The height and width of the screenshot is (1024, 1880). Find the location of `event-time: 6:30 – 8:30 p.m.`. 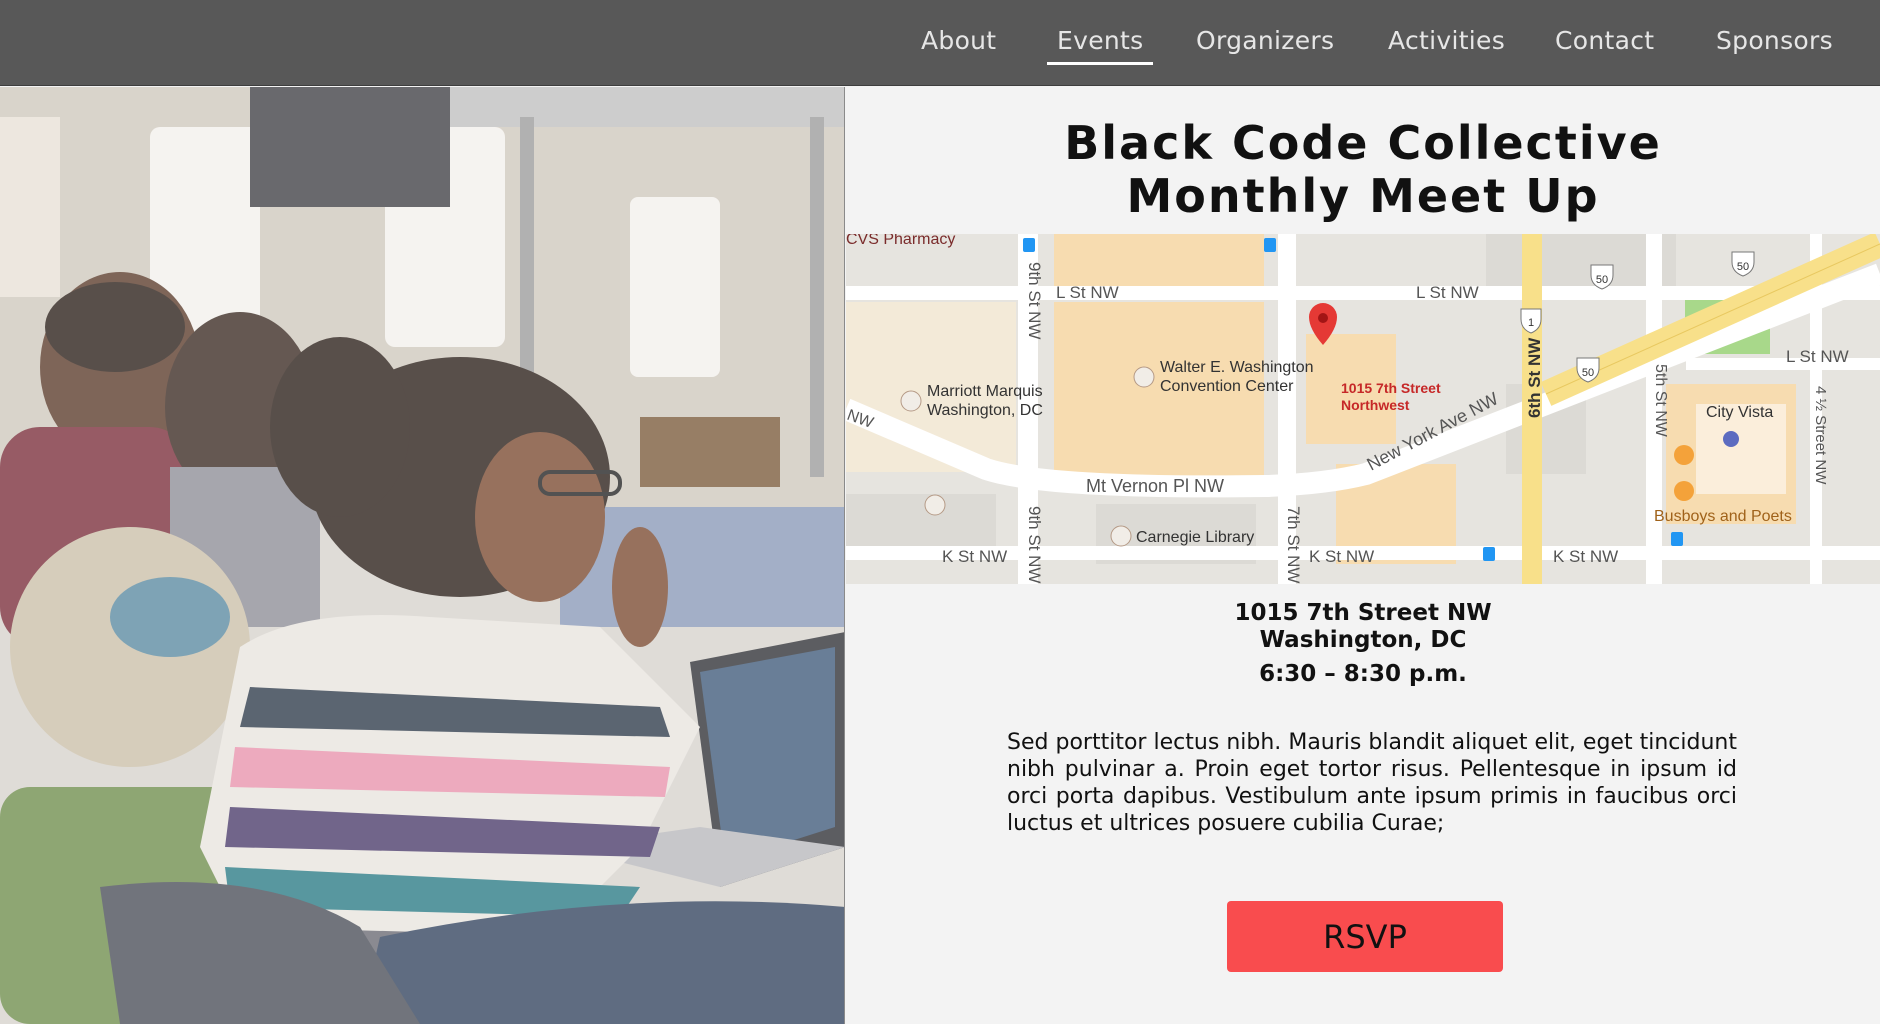

event-time: 6:30 – 8:30 p.m. is located at coordinates (1363, 674).